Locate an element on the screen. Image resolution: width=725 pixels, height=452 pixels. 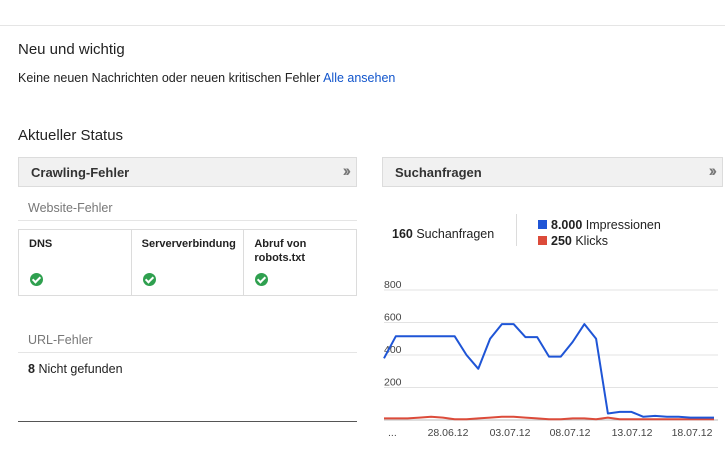
x-tick-label: 03.07.12 is located at coordinates (510, 433).